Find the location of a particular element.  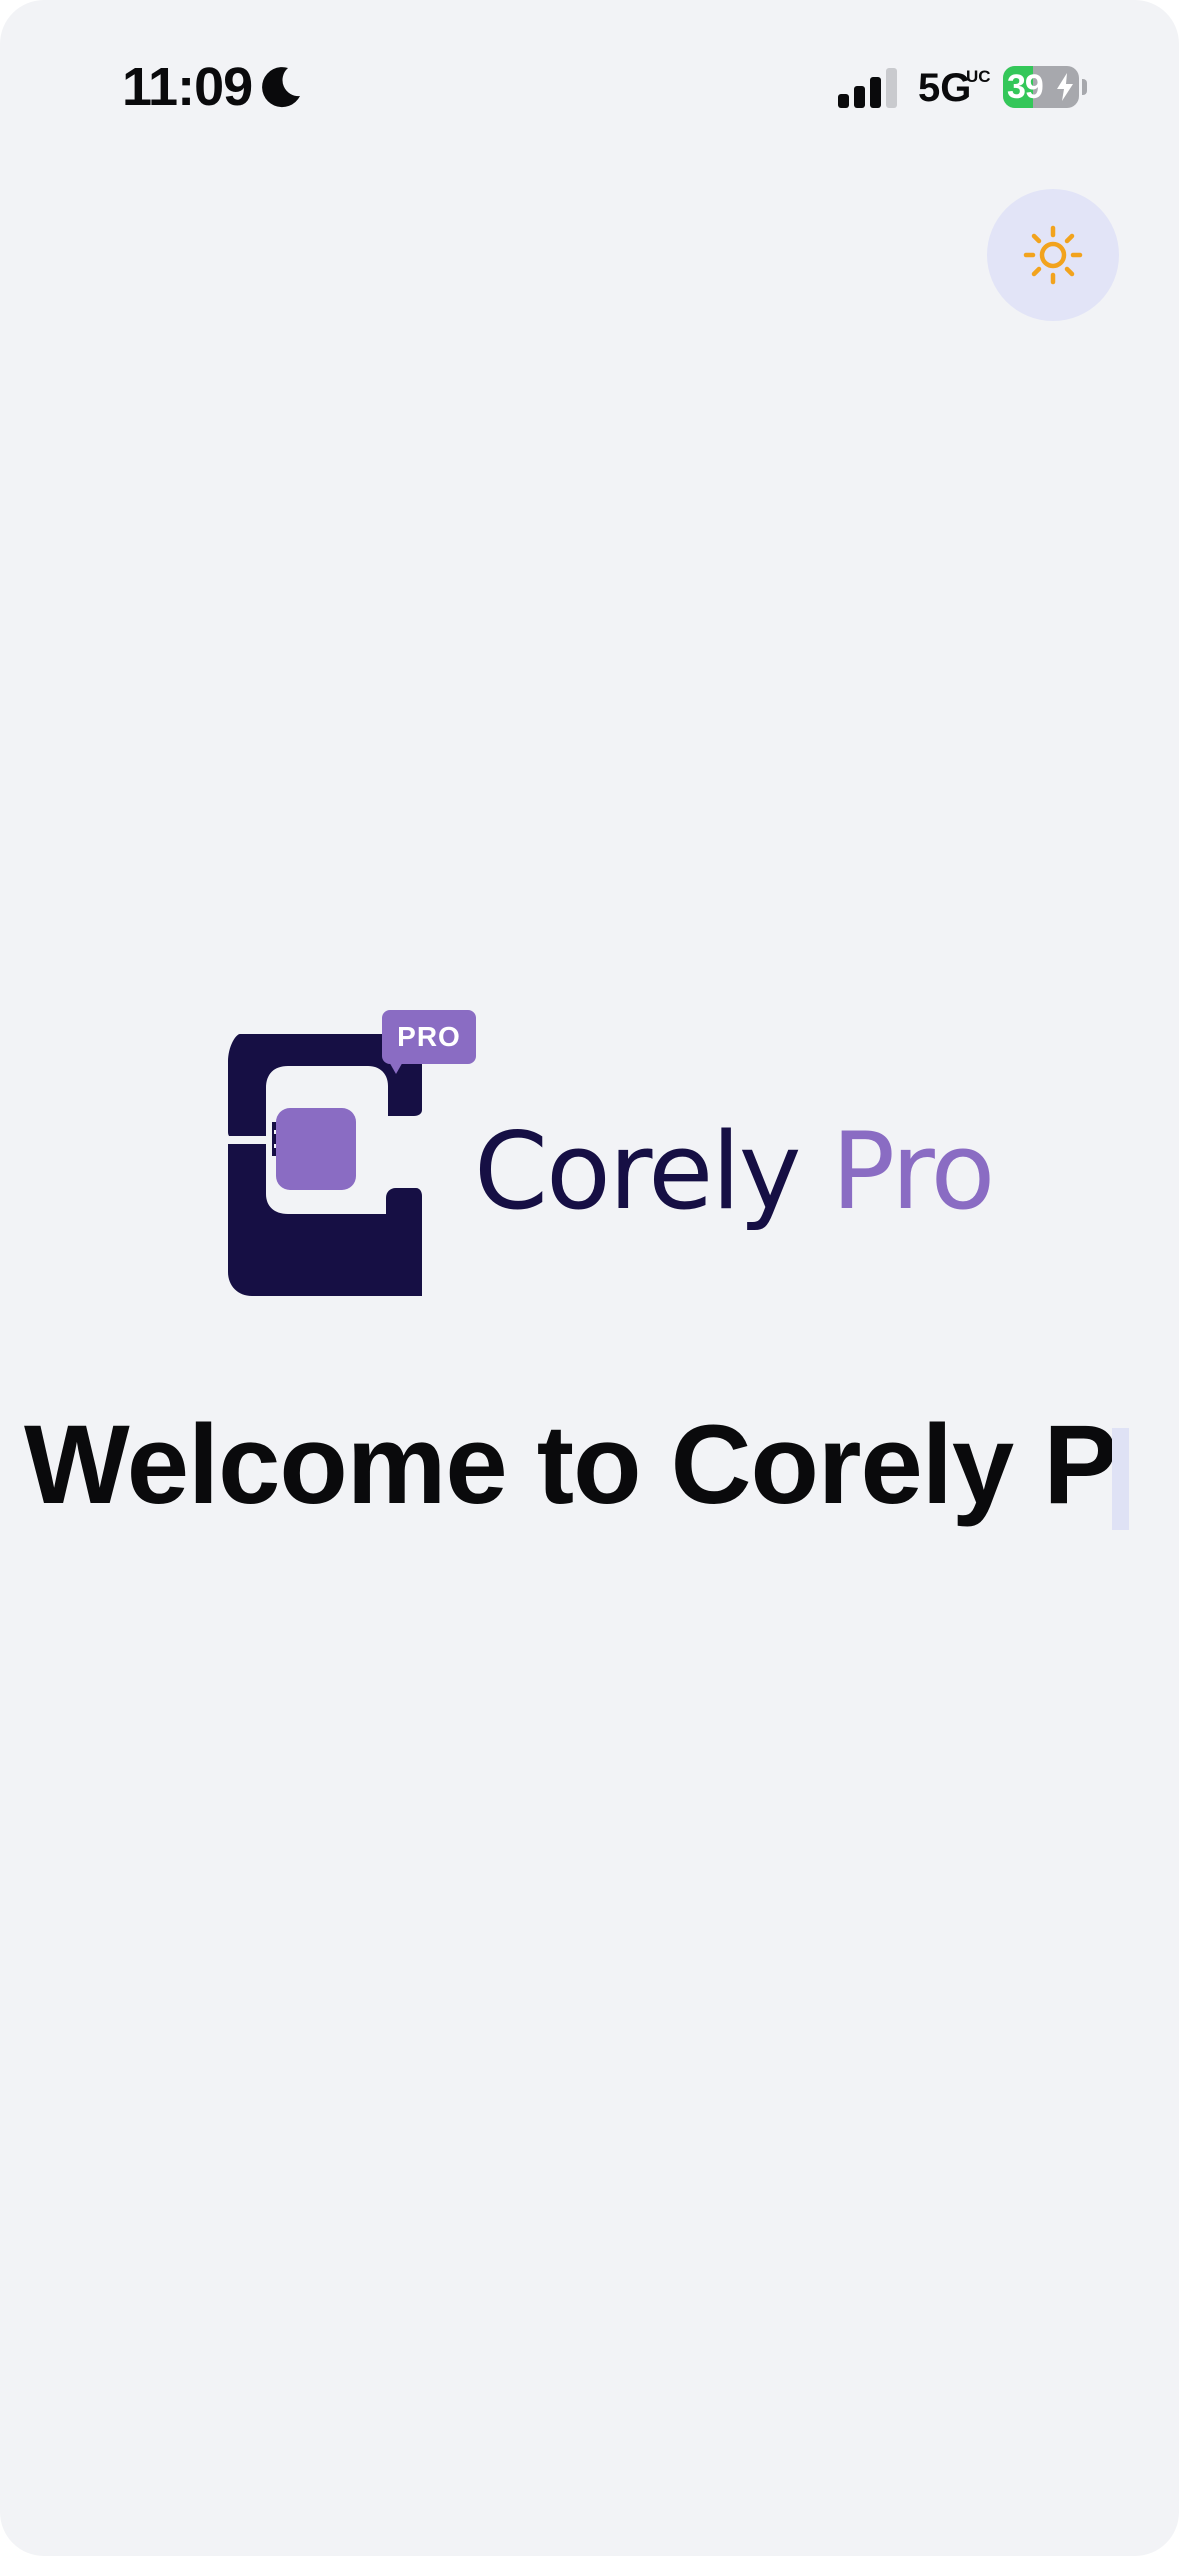

status-bar: 11:09 5G UC 39 is located at coordinates (589, 90).